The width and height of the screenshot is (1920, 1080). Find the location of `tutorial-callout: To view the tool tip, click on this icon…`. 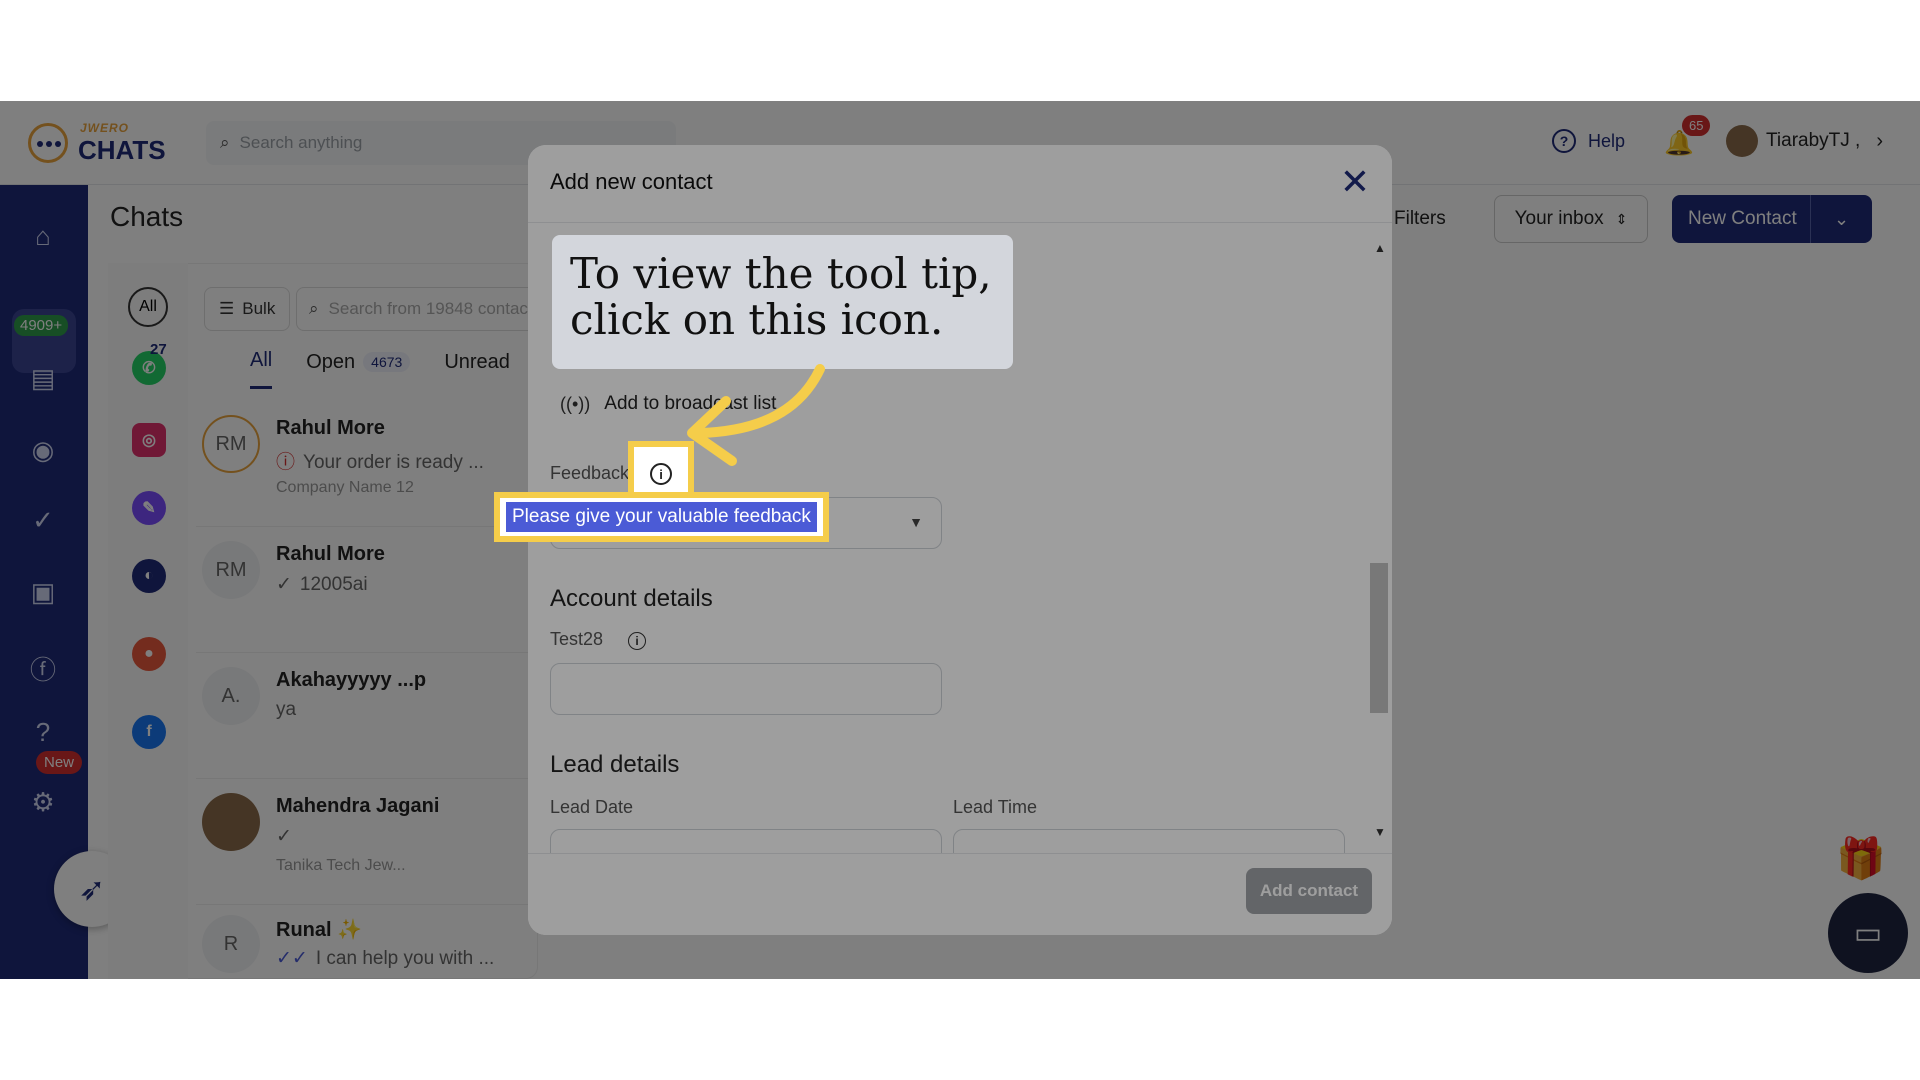

tutorial-callout: To view the tool tip, click on this icon… is located at coordinates (782, 302).